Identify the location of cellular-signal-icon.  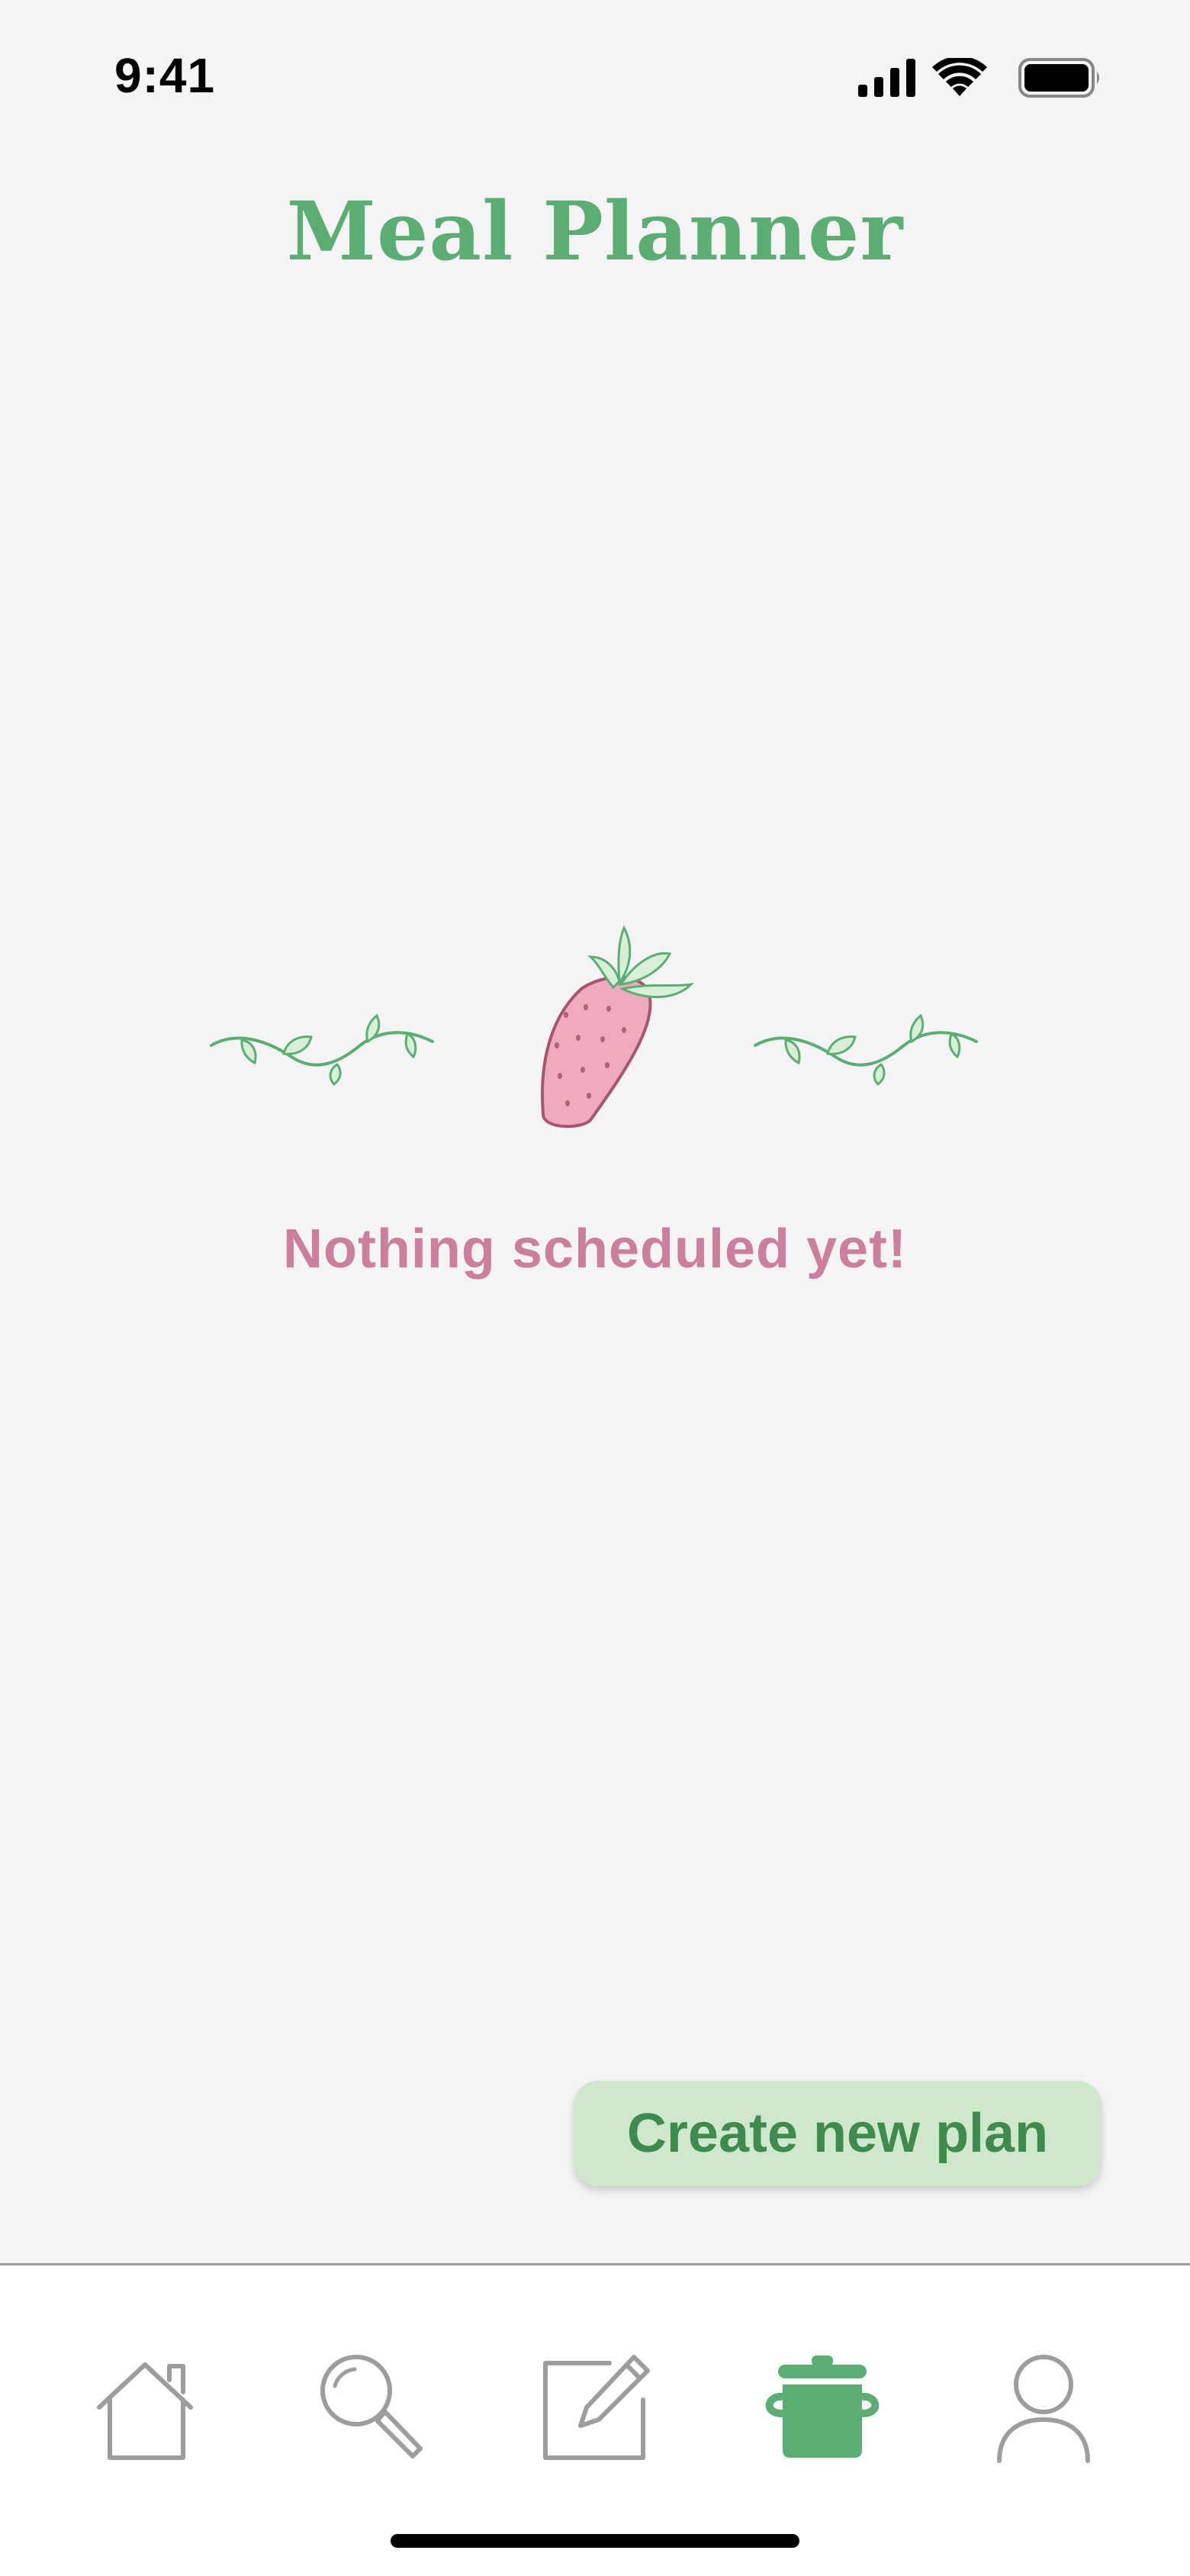
(886, 78).